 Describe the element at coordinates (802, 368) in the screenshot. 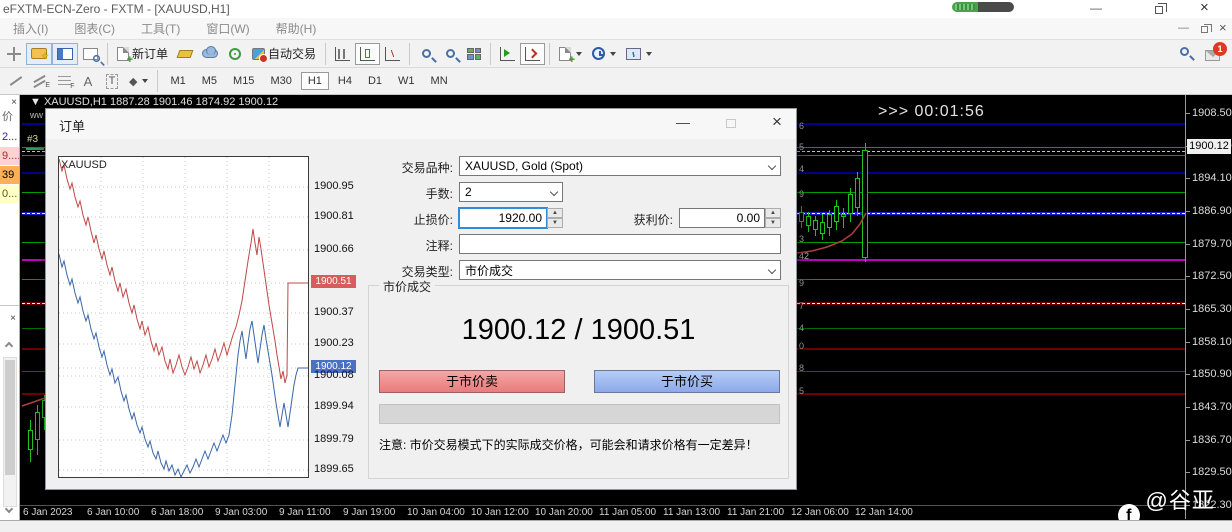

I see `order-label-fragment: 8` at that location.